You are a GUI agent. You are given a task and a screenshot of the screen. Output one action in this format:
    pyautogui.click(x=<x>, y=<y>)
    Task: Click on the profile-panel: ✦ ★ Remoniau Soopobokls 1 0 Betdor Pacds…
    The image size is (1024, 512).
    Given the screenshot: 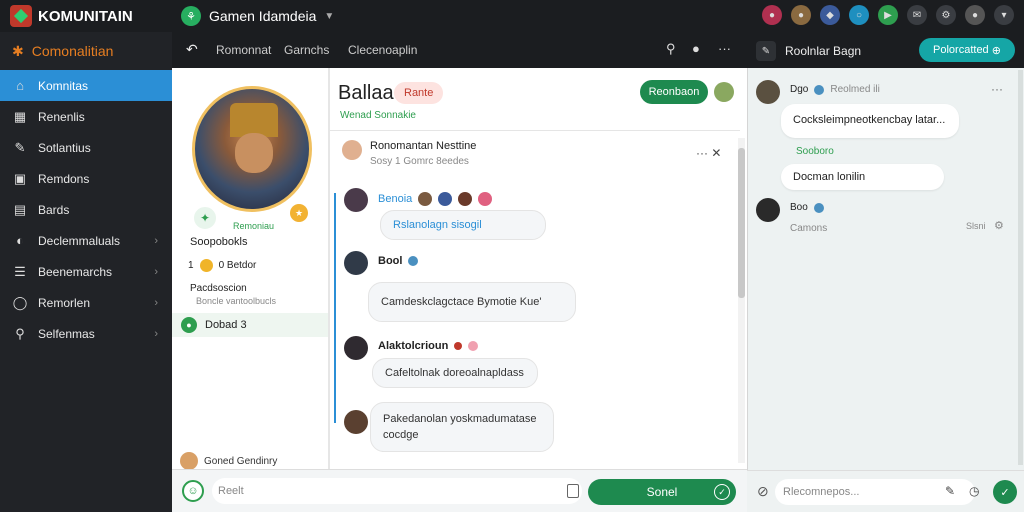 What is the action you would take?
    pyautogui.click(x=250, y=269)
    